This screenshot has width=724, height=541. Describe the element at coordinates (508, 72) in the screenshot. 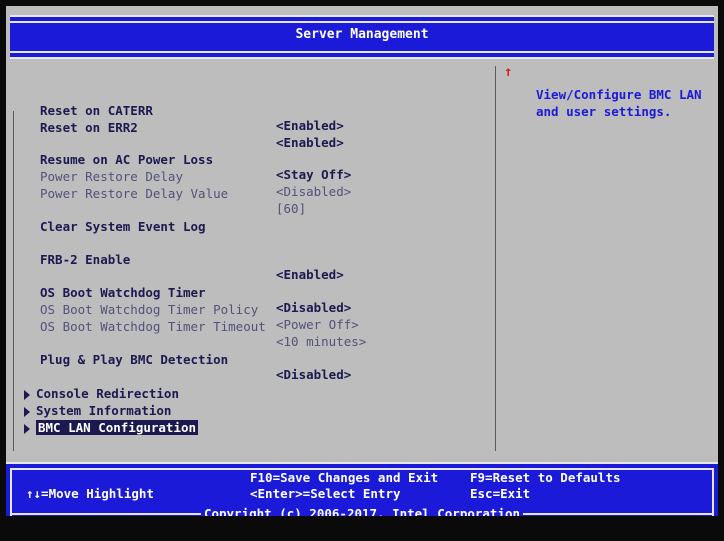

I see `scroll-up-icon: ↑` at that location.